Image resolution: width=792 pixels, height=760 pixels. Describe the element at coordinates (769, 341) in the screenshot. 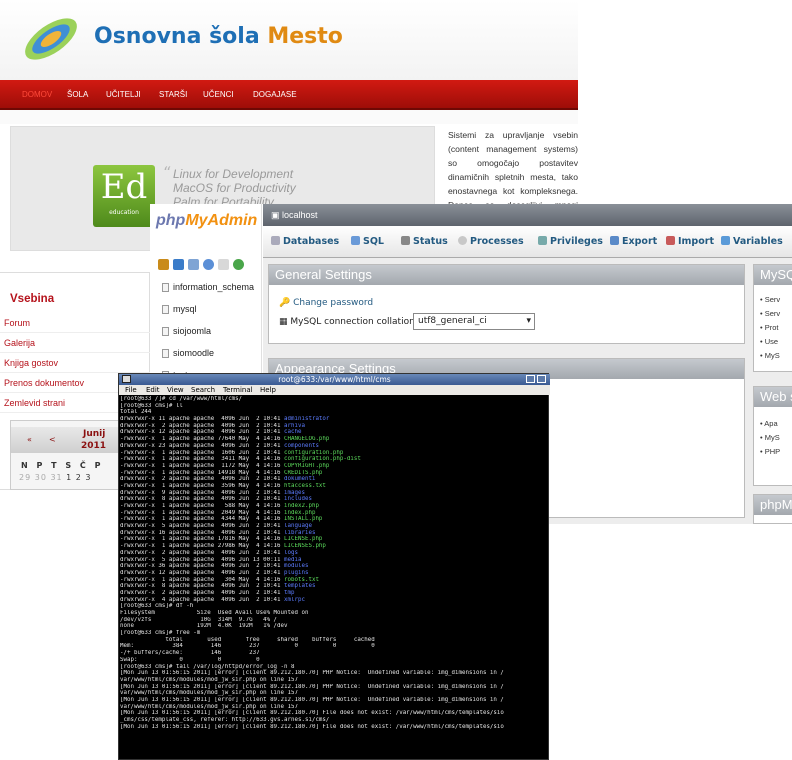

I see `list-item: • Use` at that location.